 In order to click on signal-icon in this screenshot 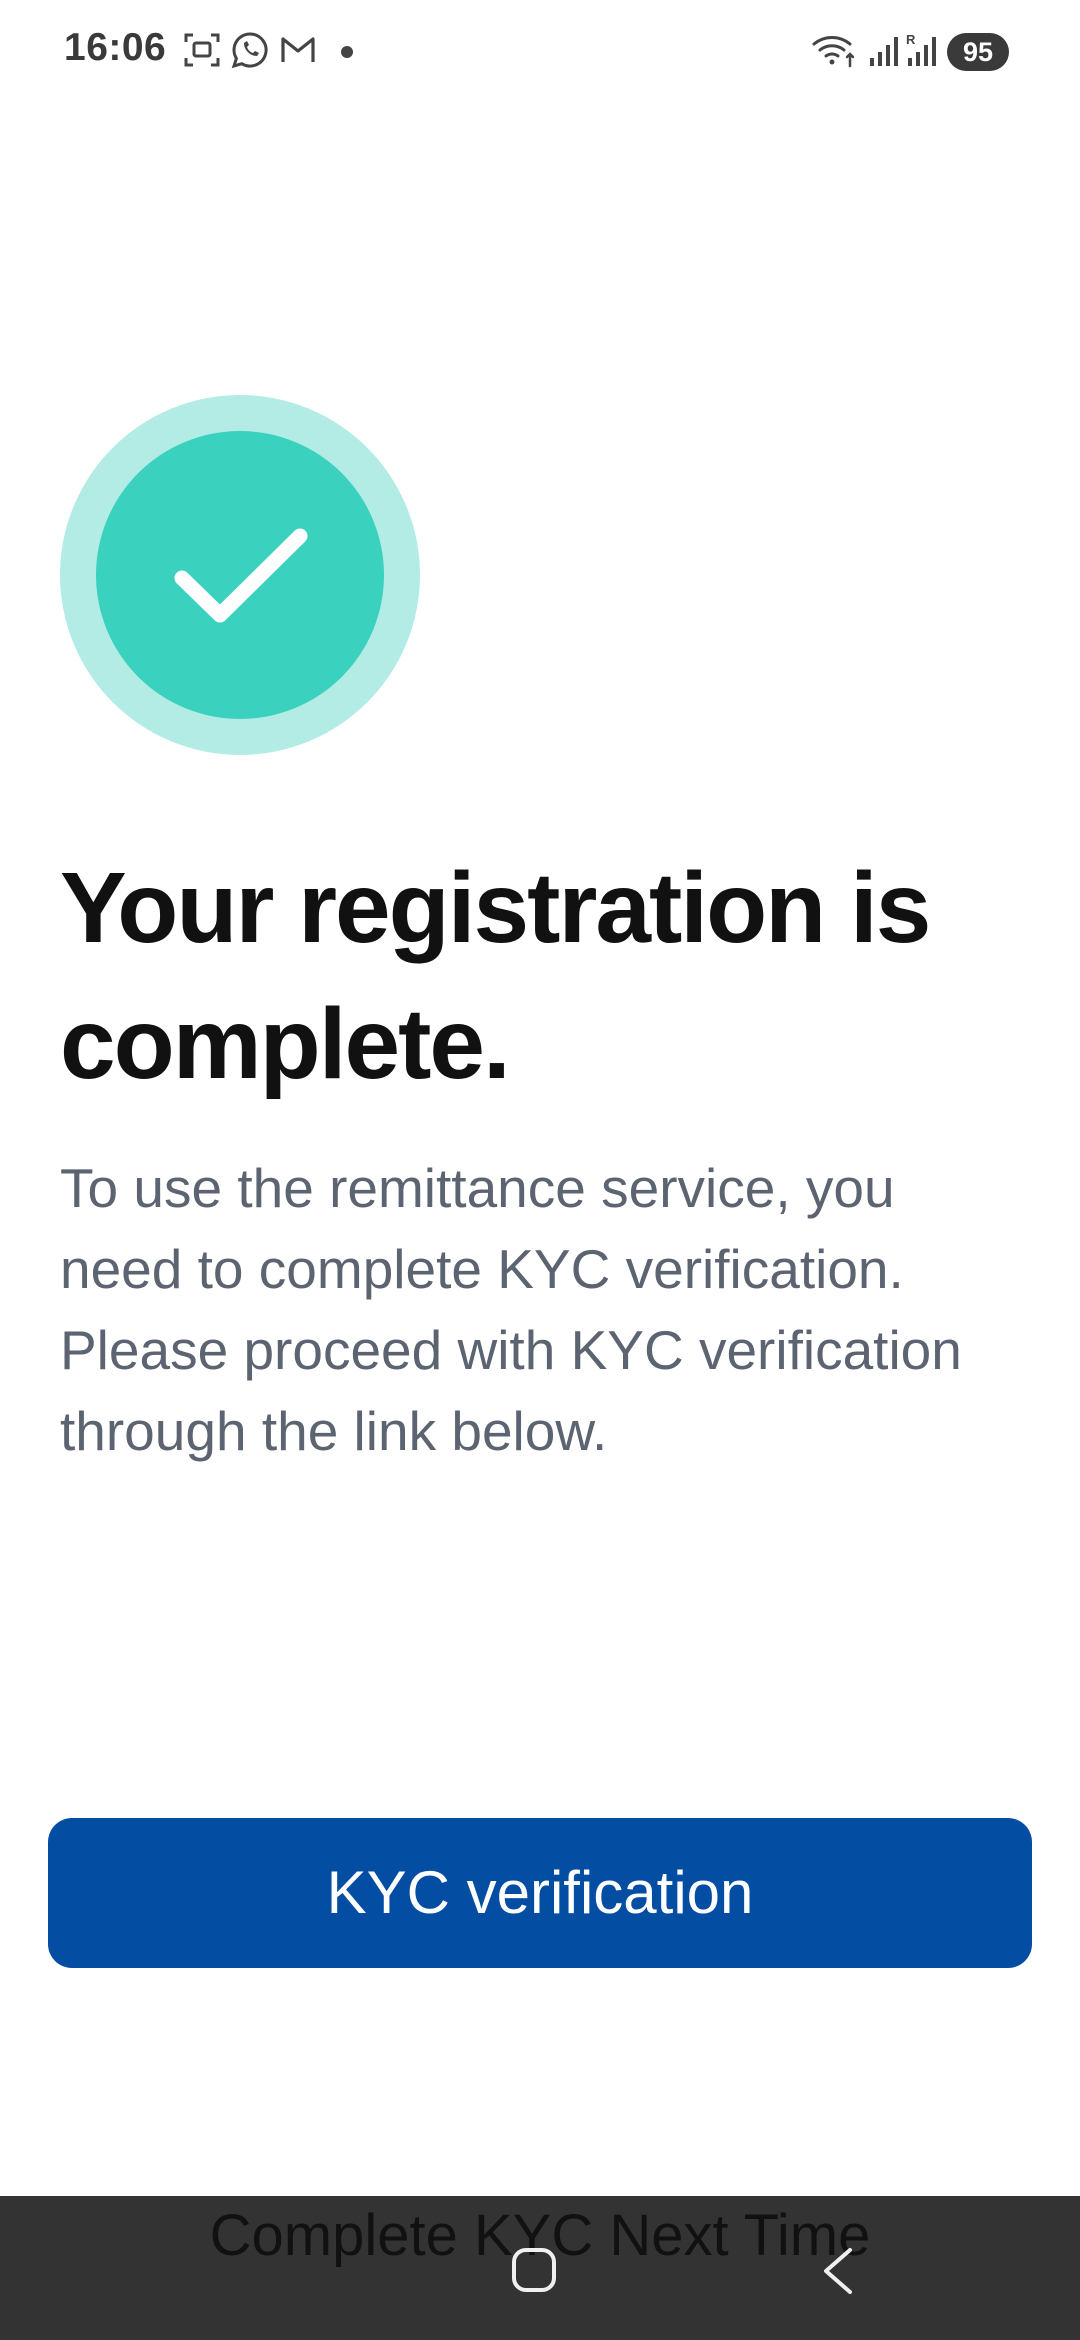, I will do `click(886, 50)`.